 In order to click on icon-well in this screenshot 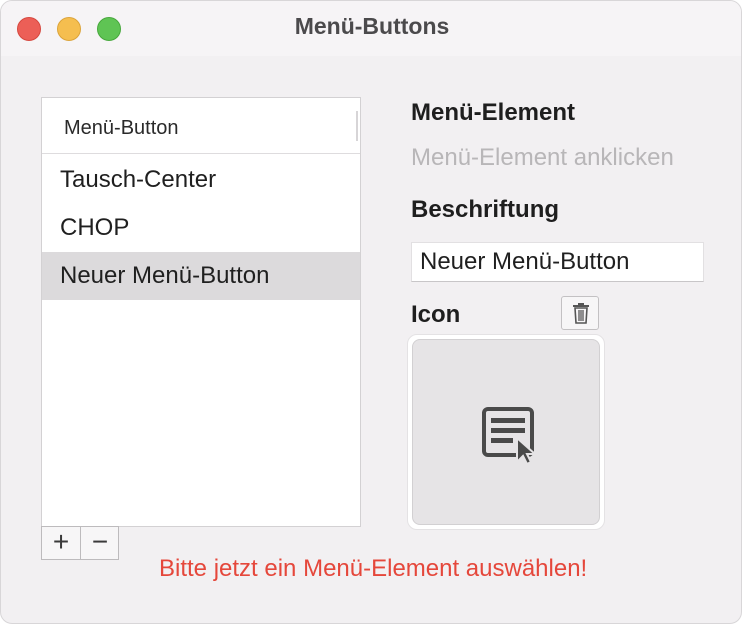, I will do `click(506, 432)`.